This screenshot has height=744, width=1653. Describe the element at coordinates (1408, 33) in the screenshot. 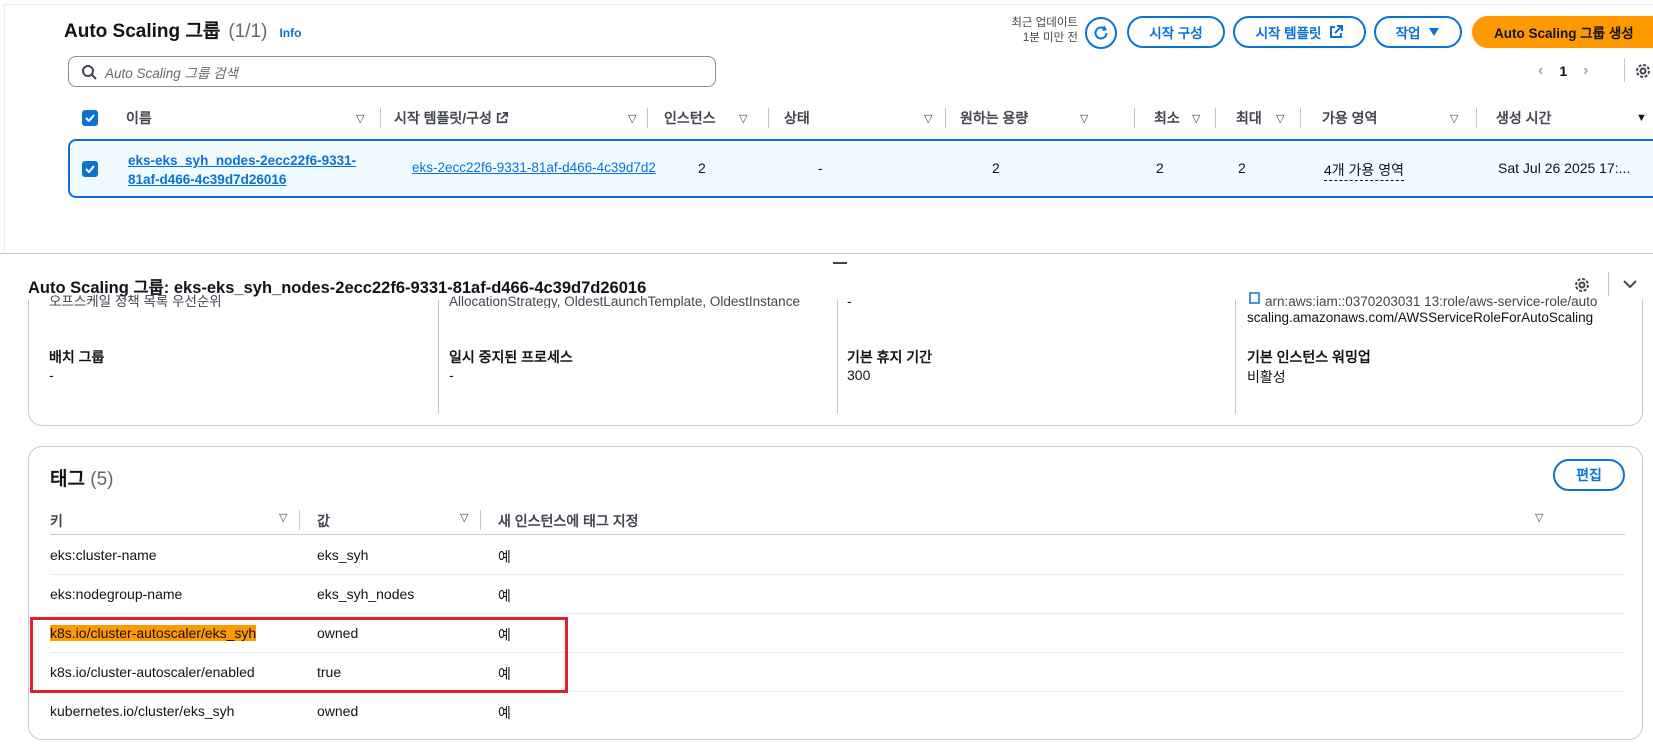

I see `actions-label: 작업` at that location.